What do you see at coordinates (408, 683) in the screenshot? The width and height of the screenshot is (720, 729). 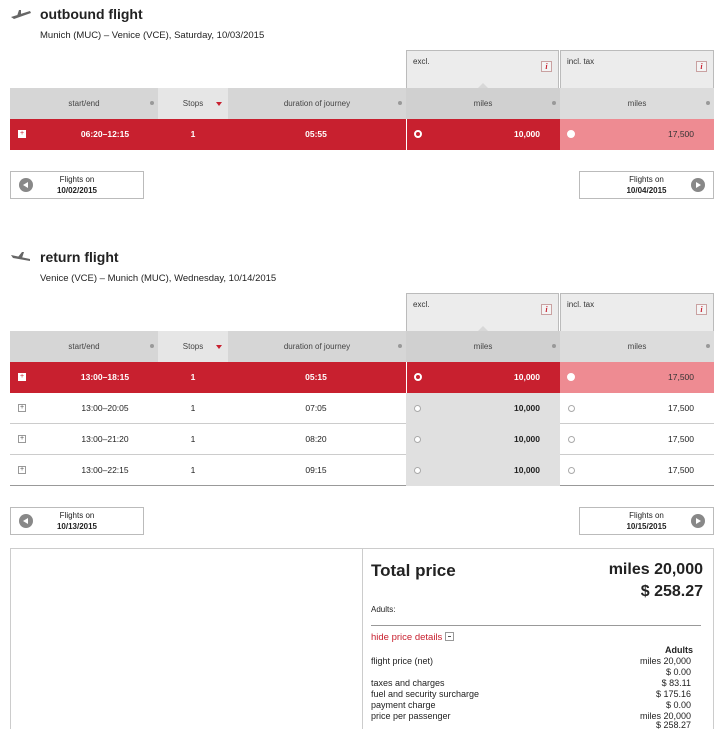 I see `breakdown-label: taxes and charges` at bounding box center [408, 683].